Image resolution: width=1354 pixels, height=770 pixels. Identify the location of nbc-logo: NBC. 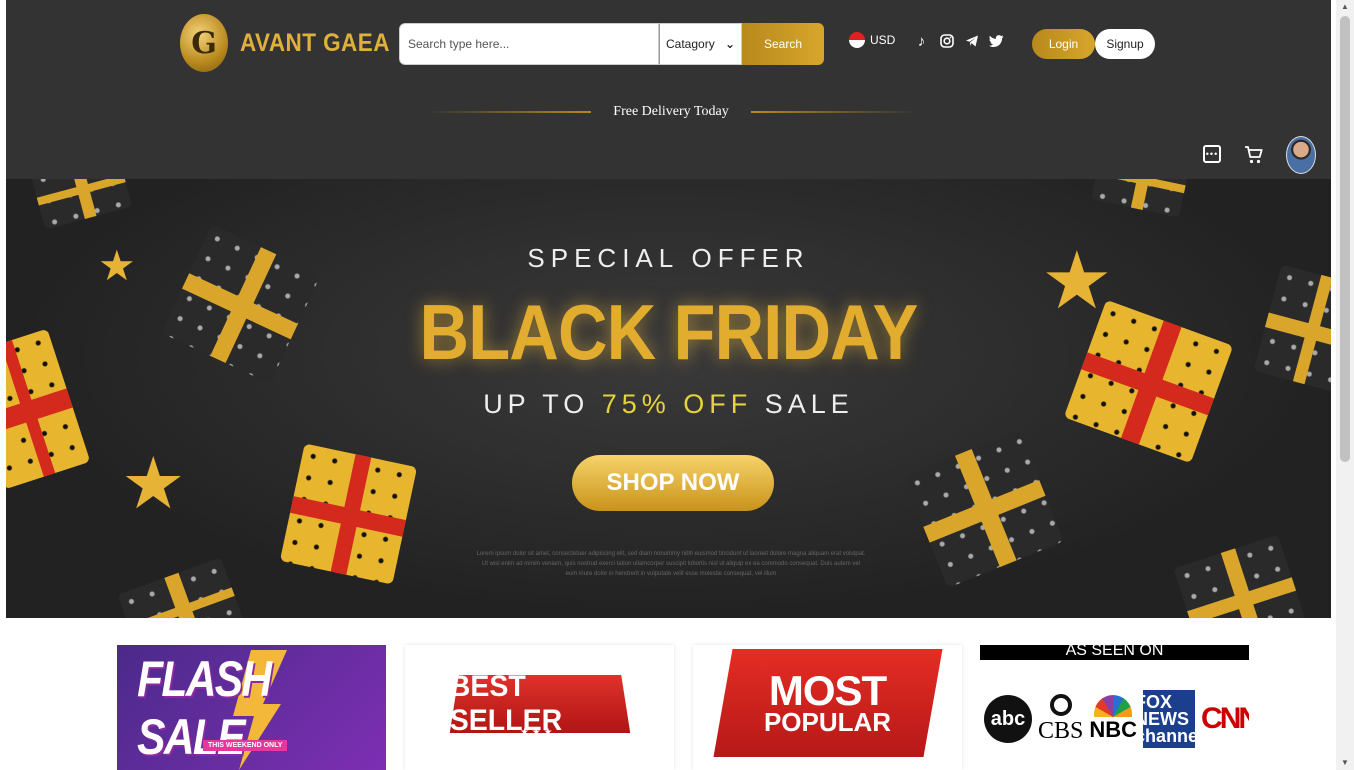
(1113, 719).